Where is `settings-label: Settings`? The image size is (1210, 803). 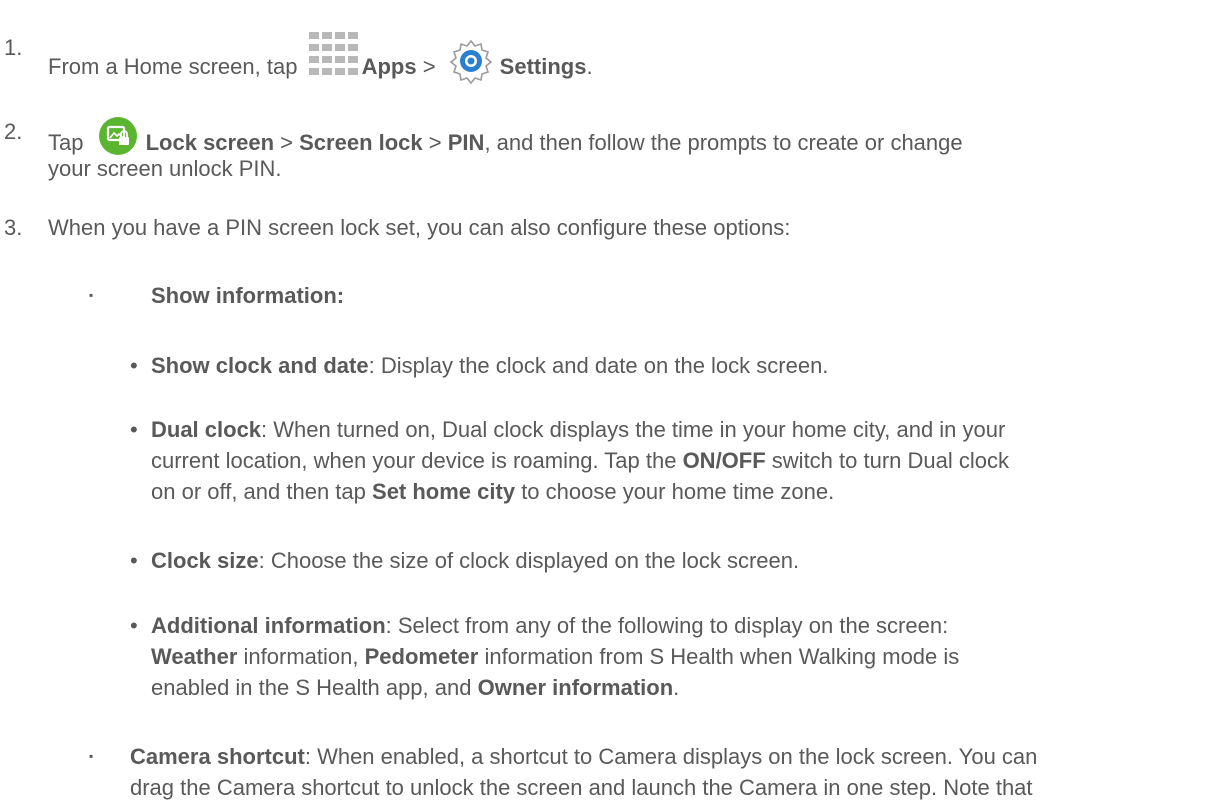
settings-label: Settings is located at coordinates (543, 66).